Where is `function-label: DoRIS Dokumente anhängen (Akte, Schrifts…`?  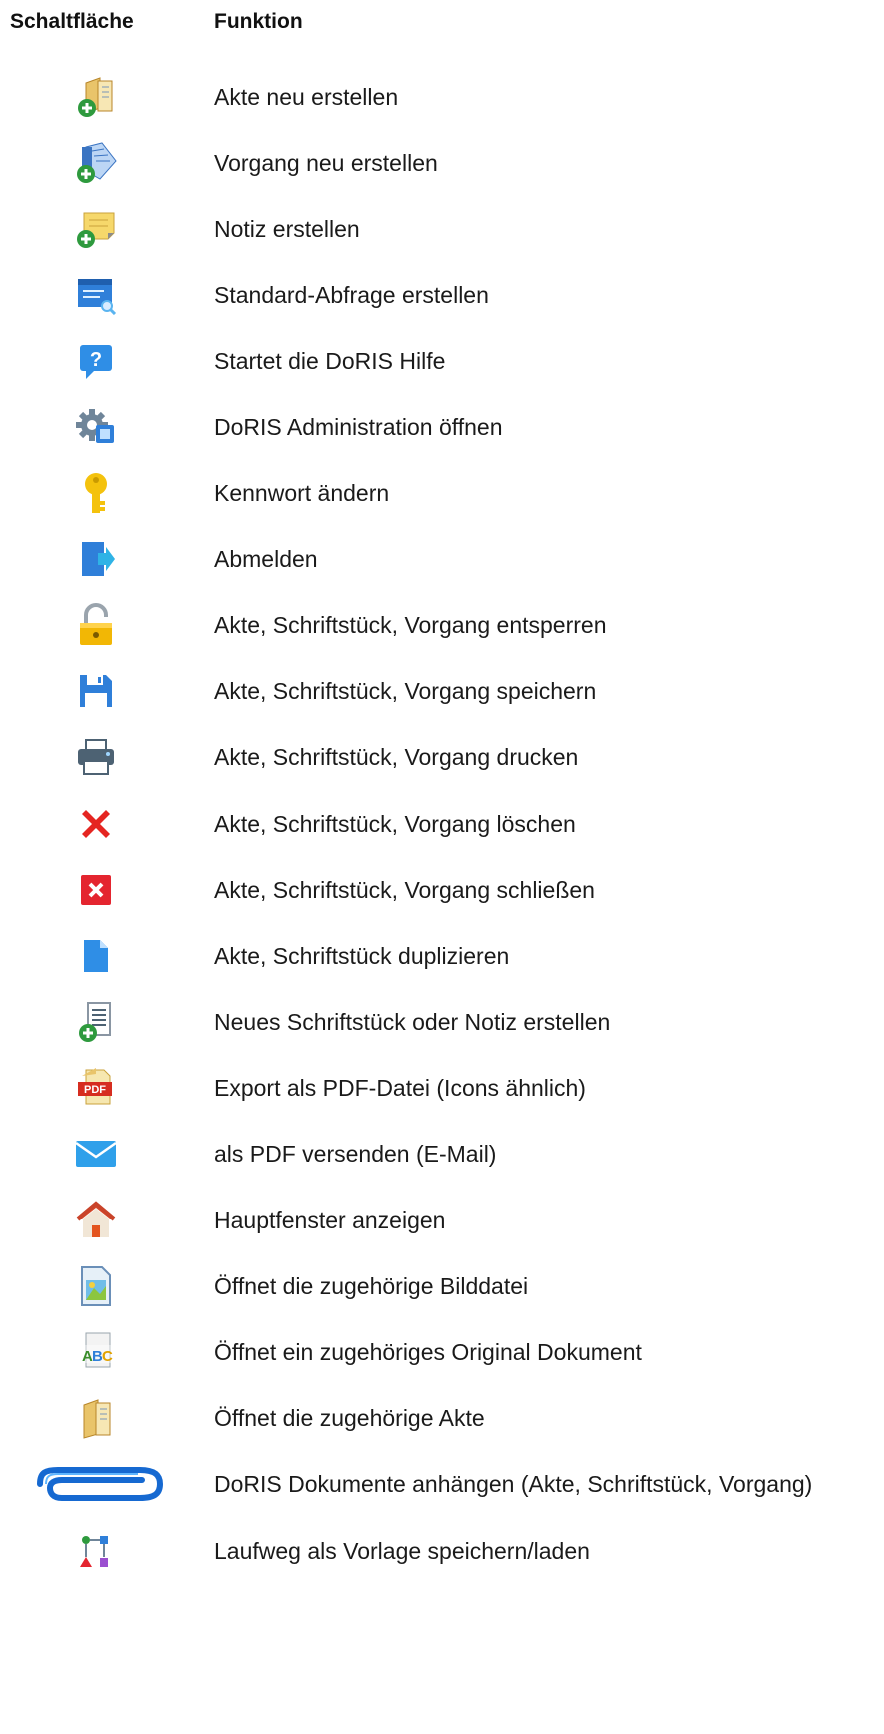
function-label: DoRIS Dokumente anhängen (Akte, Schrifts… is located at coordinates (513, 1483).